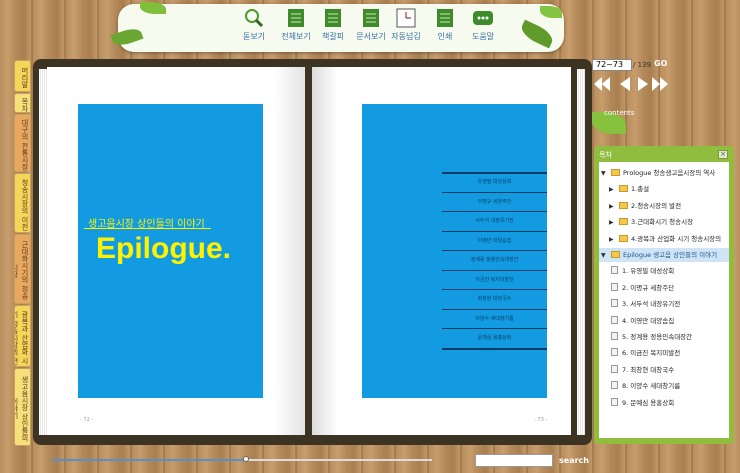 This screenshot has height=473, width=740. What do you see at coordinates (494, 279) in the screenshot?
I see `toc-entry: 이금진 복지미발전` at bounding box center [494, 279].